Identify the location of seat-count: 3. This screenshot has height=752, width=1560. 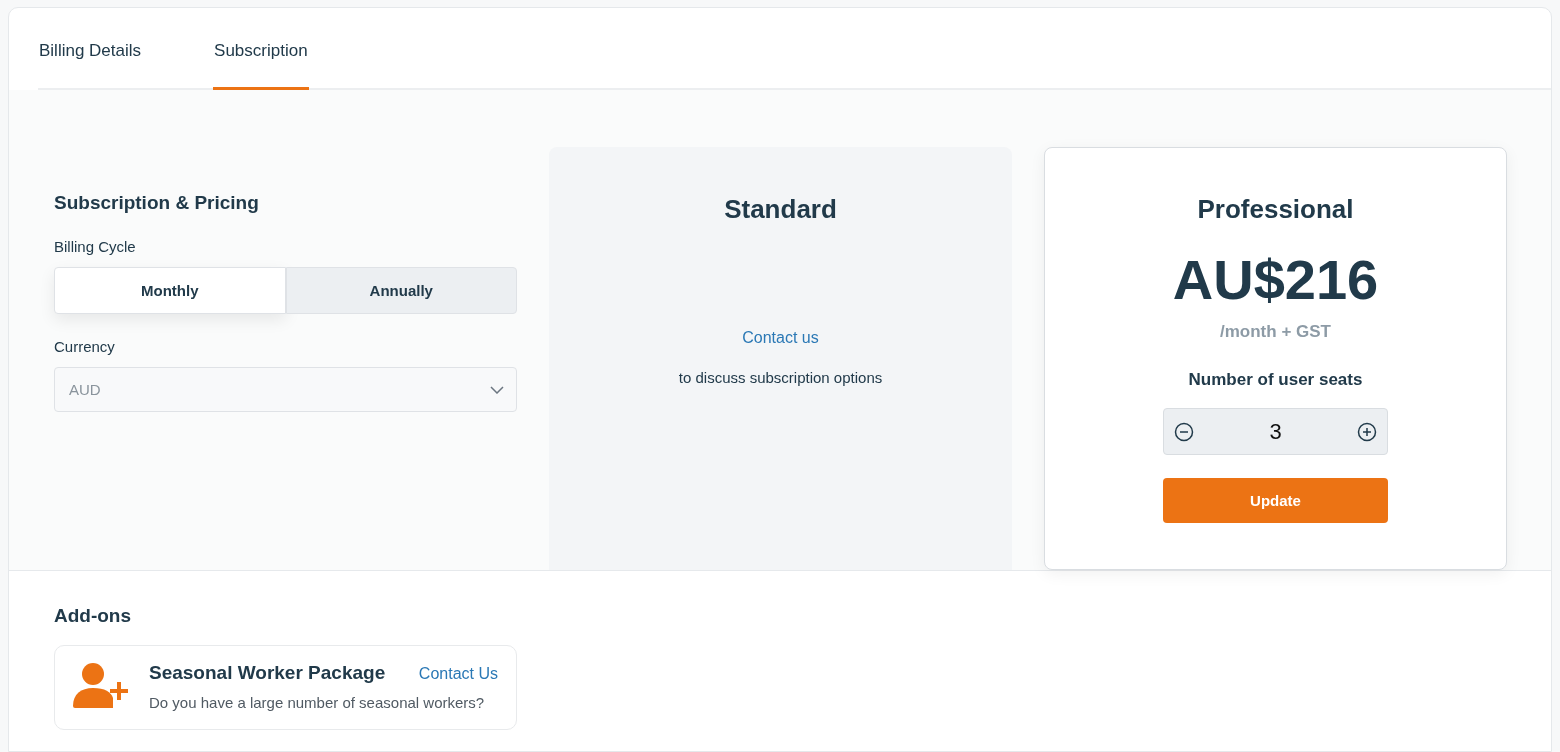
(1275, 431).